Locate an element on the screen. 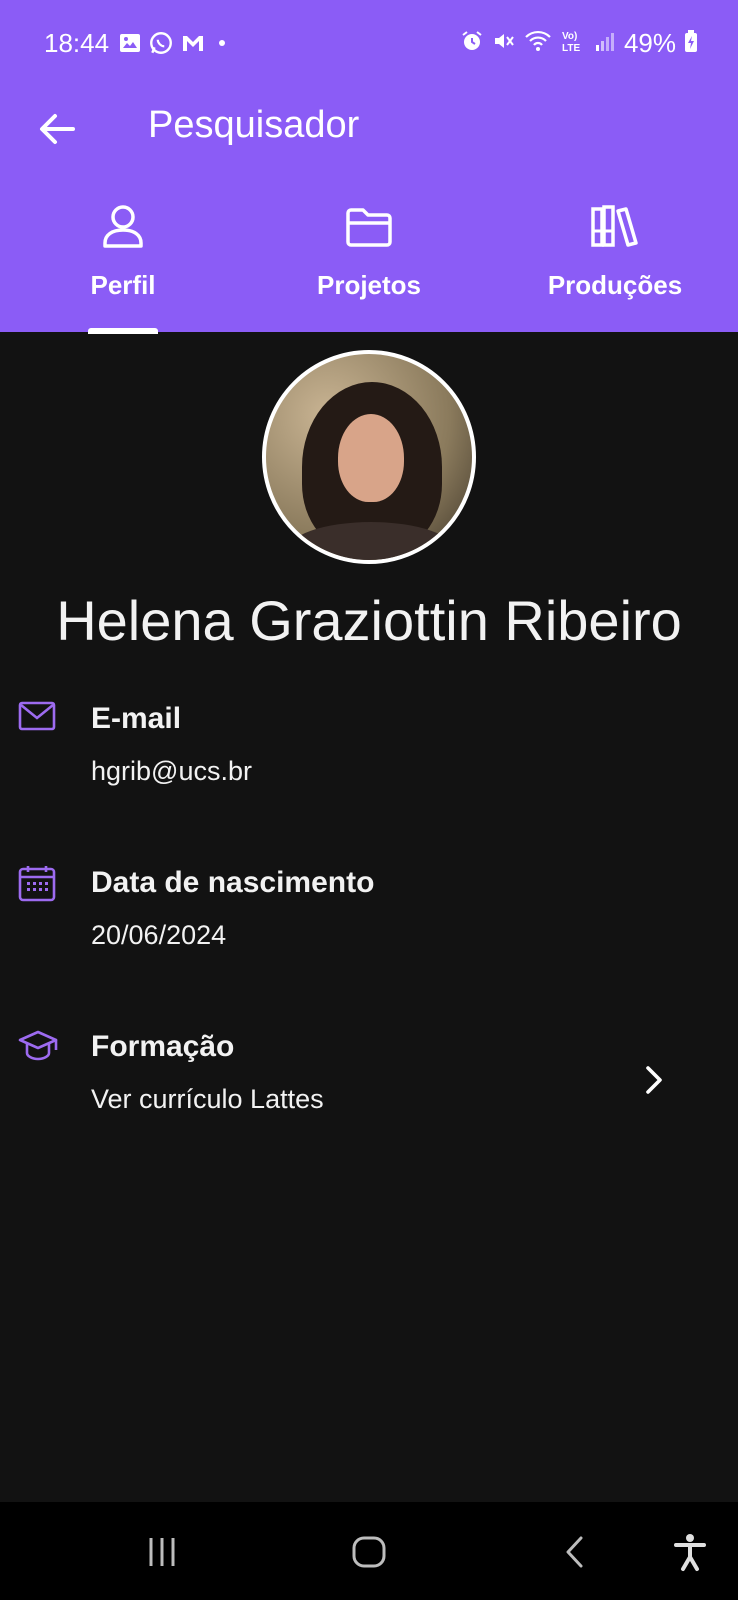 The height and width of the screenshot is (1600, 738). back-icon is located at coordinates (574, 1552).